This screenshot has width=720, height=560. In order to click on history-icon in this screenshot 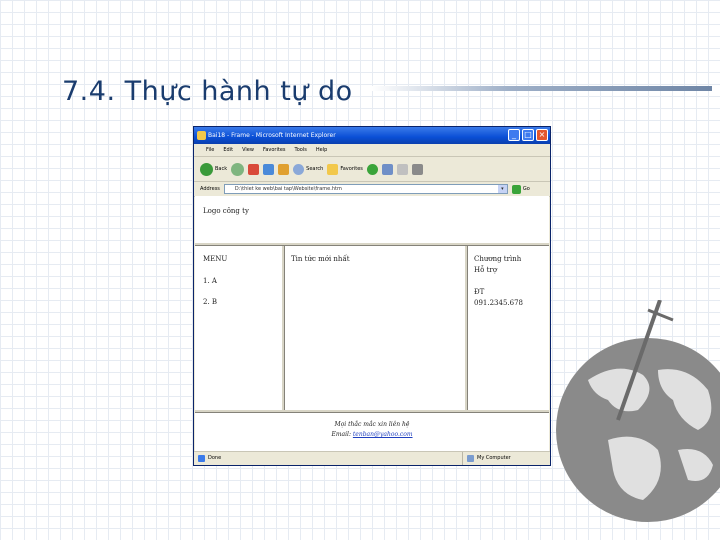, I will do `click(387, 169)`.